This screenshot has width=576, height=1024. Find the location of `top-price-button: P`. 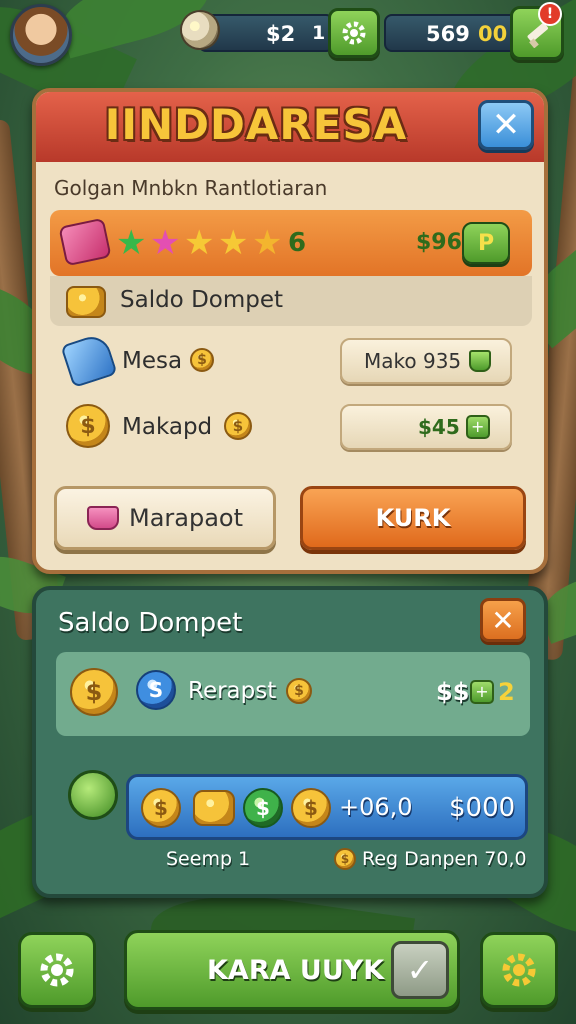

top-price-button: P is located at coordinates (486, 243).